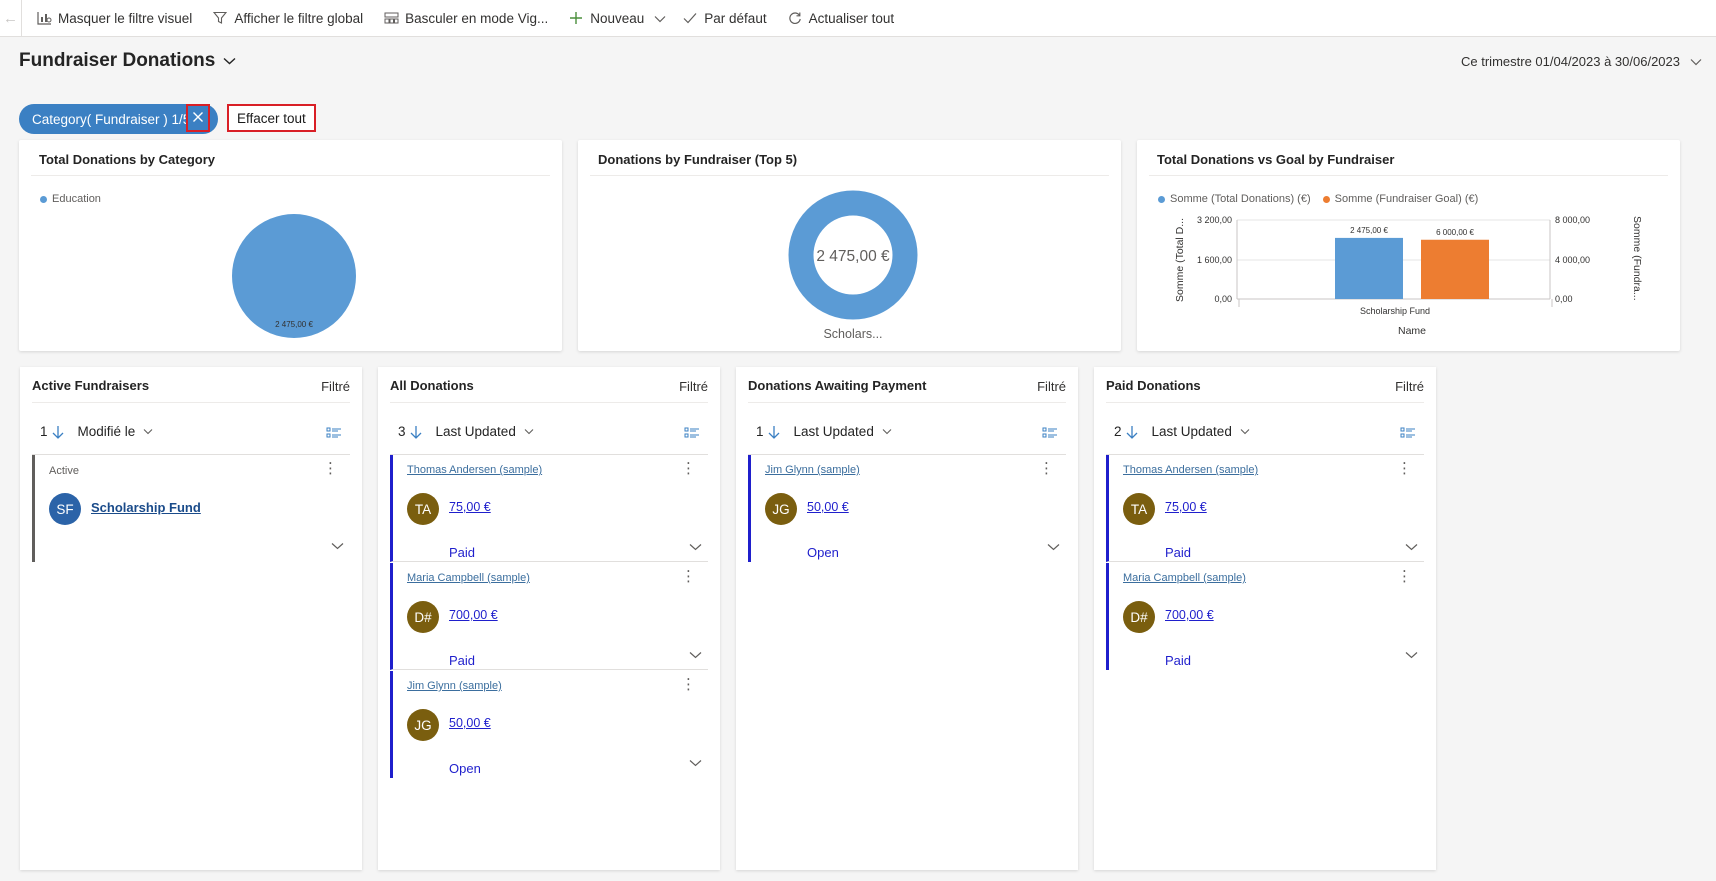  I want to click on filter-icon, so click(220, 18).